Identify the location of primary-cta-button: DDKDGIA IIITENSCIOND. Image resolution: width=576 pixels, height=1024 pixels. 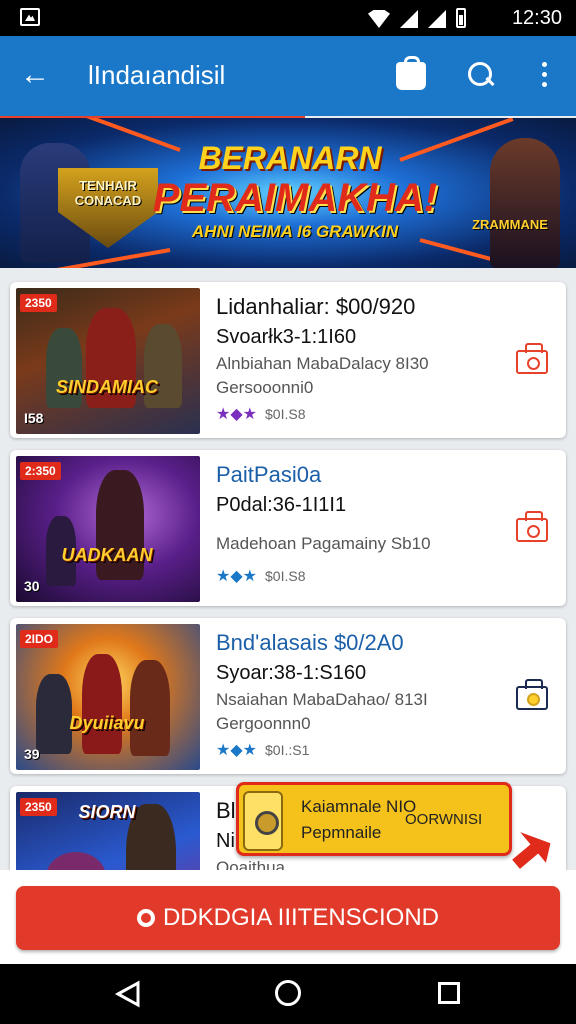
(288, 918).